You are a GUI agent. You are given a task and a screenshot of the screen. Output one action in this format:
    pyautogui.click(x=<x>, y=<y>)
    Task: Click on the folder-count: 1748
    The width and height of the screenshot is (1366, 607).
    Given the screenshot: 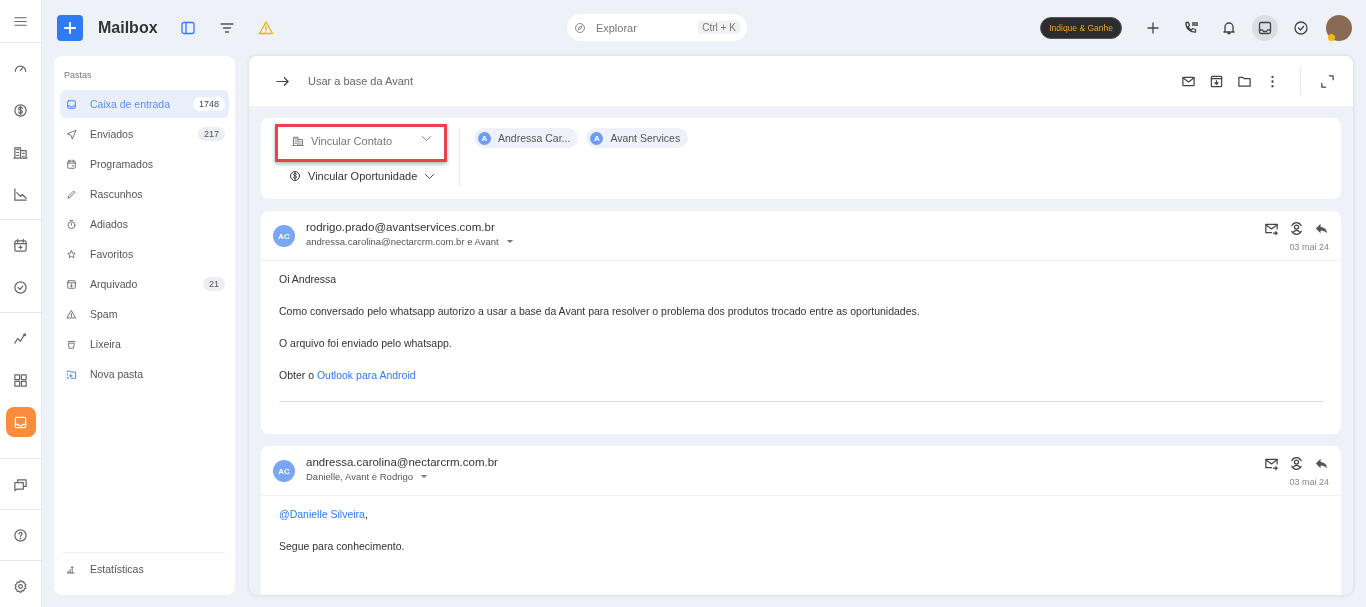 What is the action you would take?
    pyautogui.click(x=208, y=104)
    